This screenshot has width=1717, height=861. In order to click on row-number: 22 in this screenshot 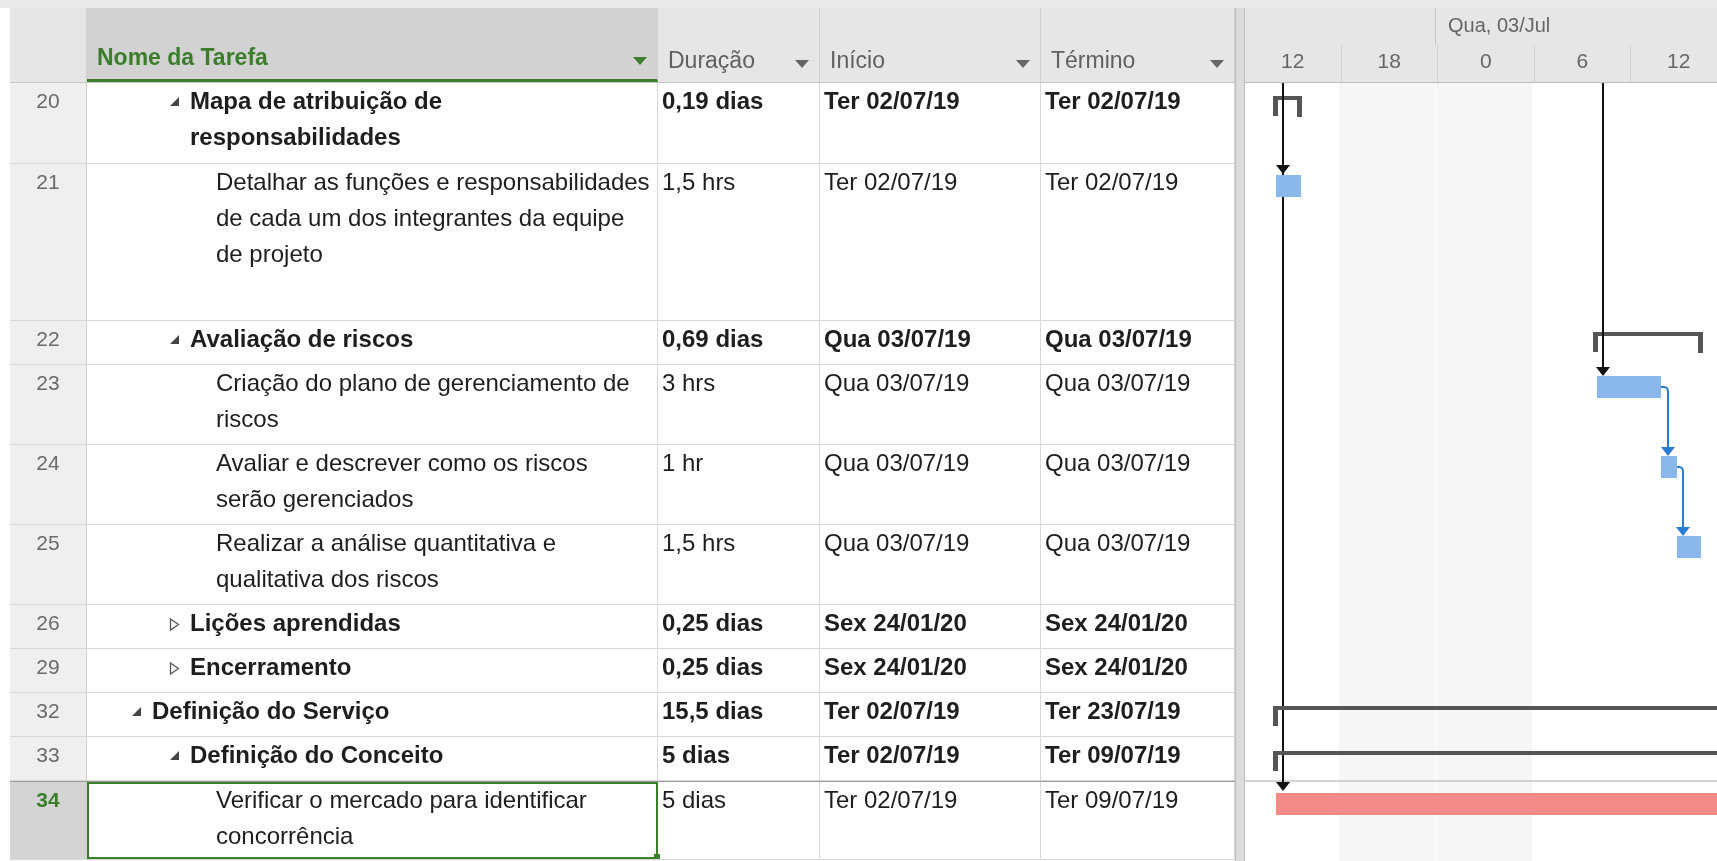, I will do `click(48, 342)`.